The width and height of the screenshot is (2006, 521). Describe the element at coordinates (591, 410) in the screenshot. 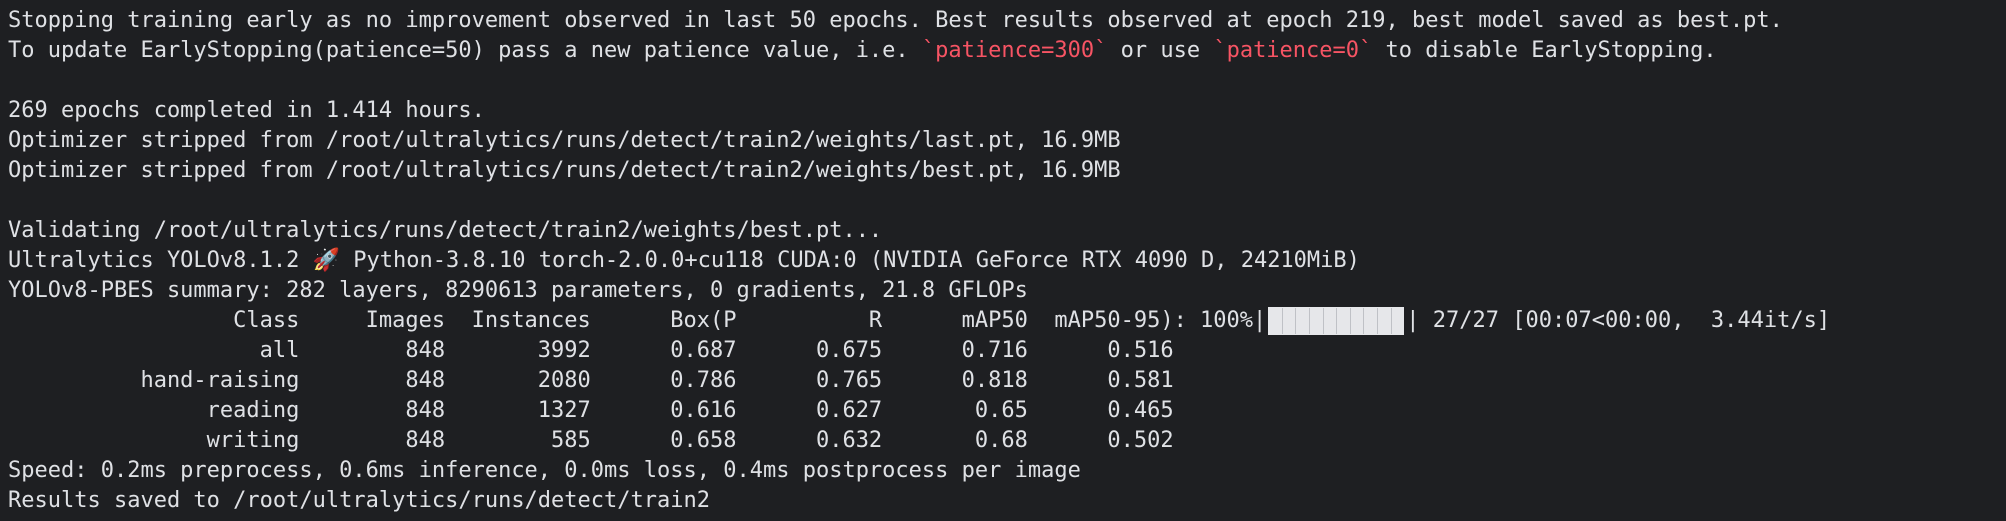

I see `metrics-row-reading: reading 848 1327 0.616 0.627 0.65 0.465` at that location.